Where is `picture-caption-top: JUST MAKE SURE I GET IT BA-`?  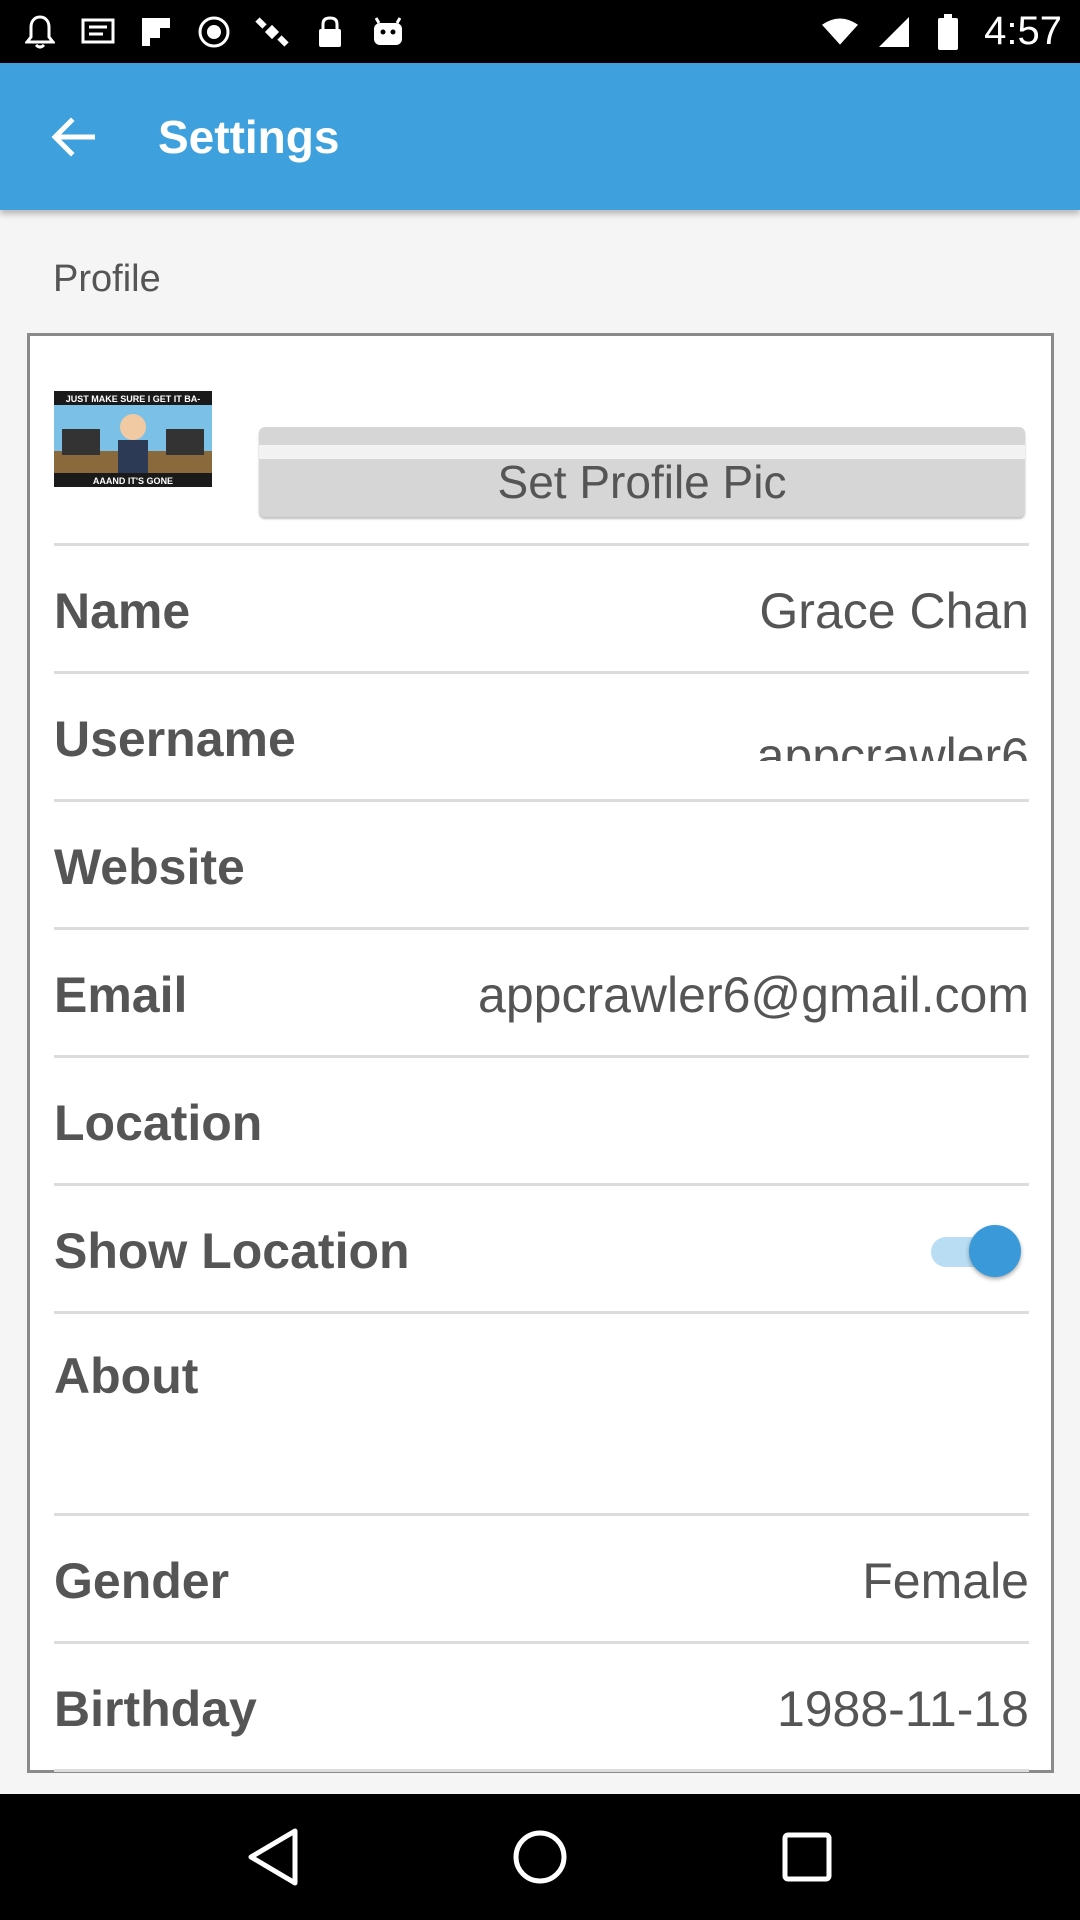 picture-caption-top: JUST MAKE SURE I GET IT BA- is located at coordinates (133, 399).